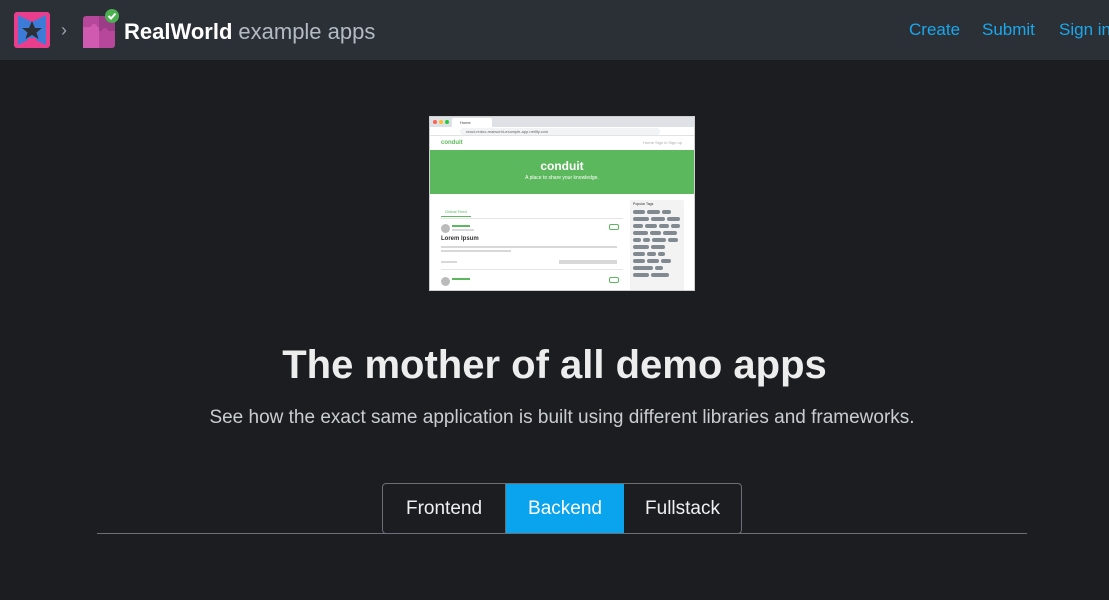  Describe the element at coordinates (562, 122) in the screenshot. I see `preview-browser-chrome: Home` at that location.